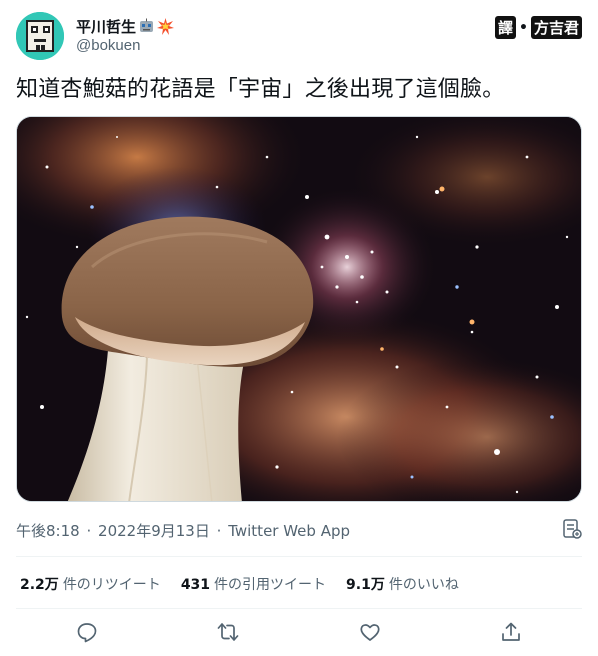  Describe the element at coordinates (365, 585) in the screenshot. I see `likes-count: 9.1万` at that location.